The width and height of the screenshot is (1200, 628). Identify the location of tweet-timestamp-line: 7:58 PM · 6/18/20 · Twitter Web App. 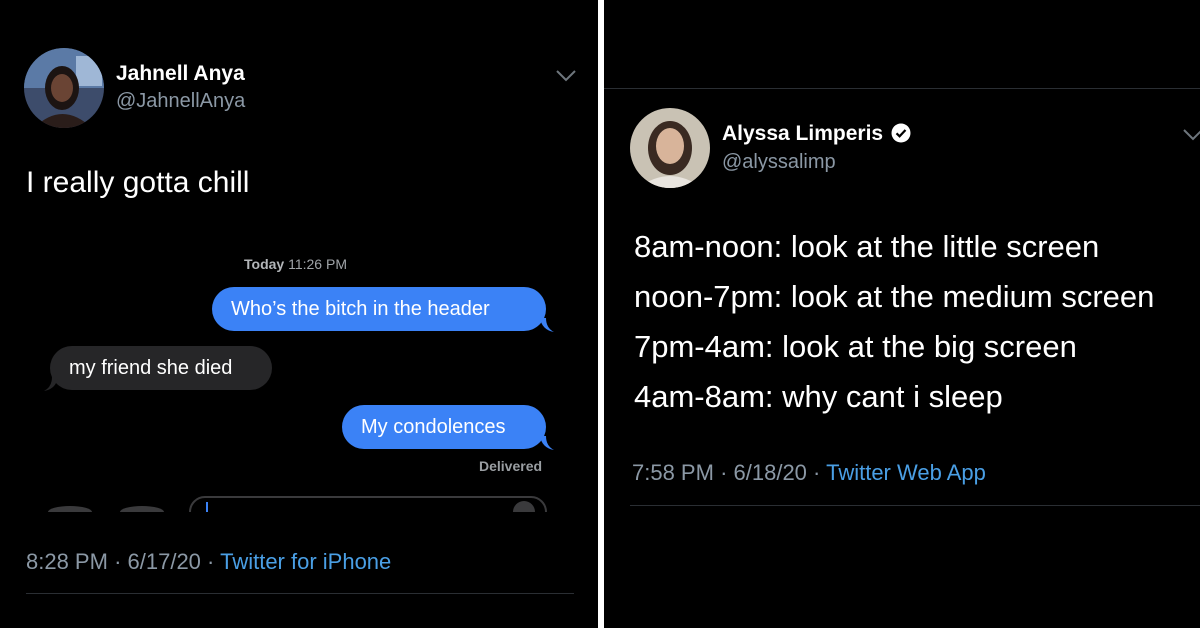
(809, 473).